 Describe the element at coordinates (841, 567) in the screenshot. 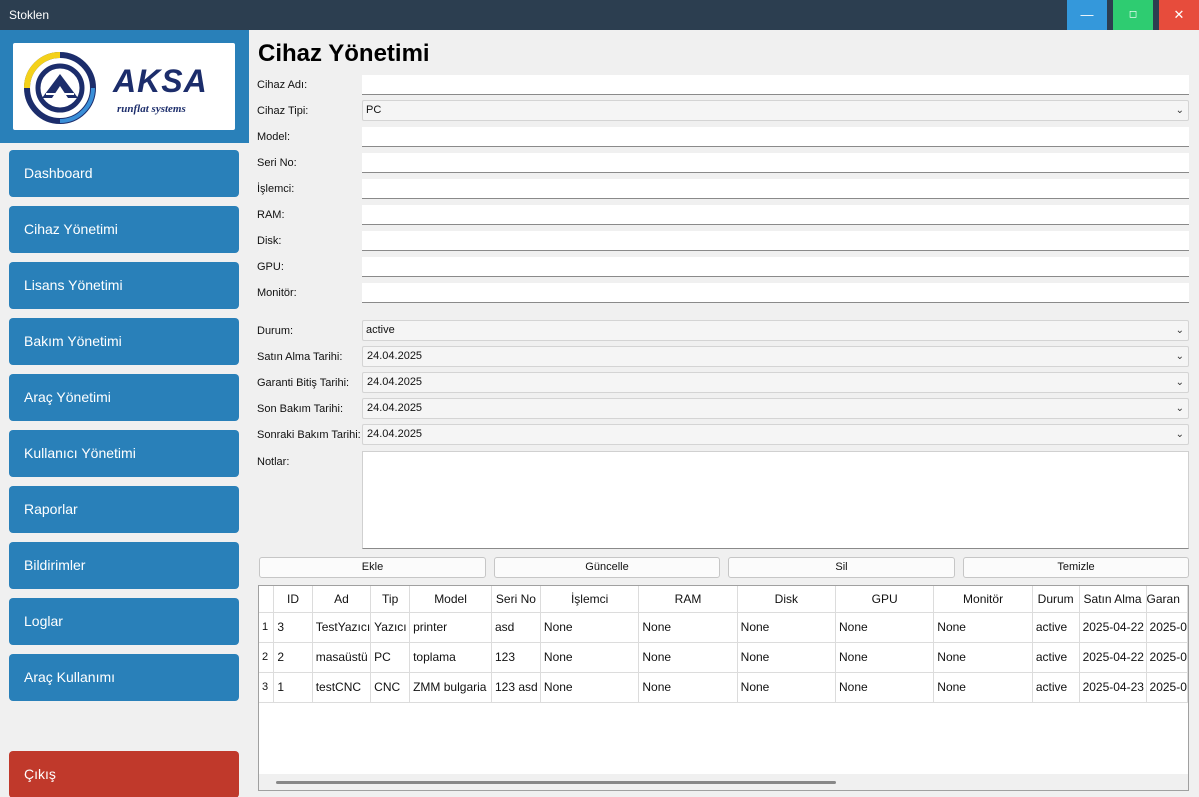

I see `delete-button: Sil` at that location.